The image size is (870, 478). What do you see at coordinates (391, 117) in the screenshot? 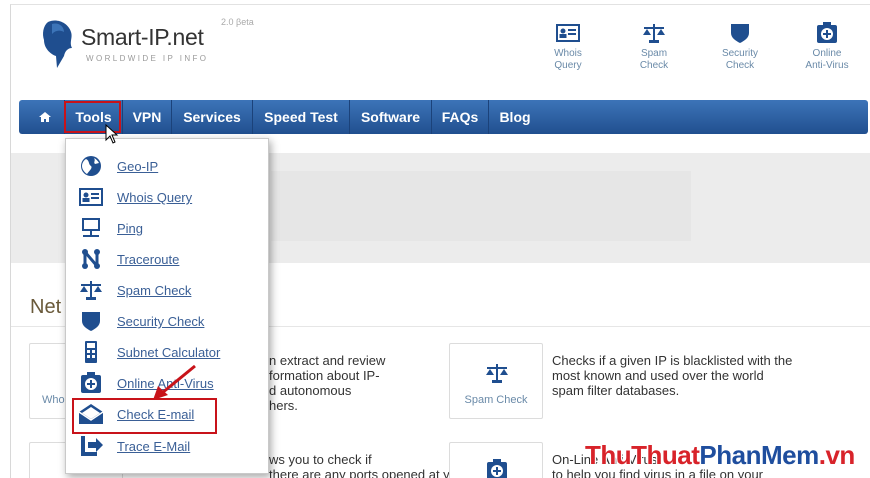
I see `nav-software: Software` at bounding box center [391, 117].